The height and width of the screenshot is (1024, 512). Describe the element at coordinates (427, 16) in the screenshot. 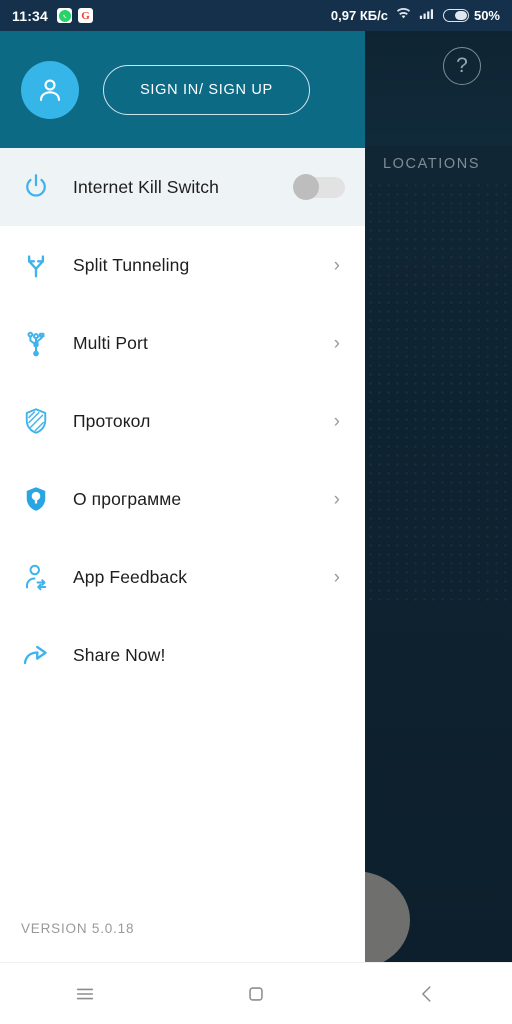

I see `cellular-signal-icon` at that location.